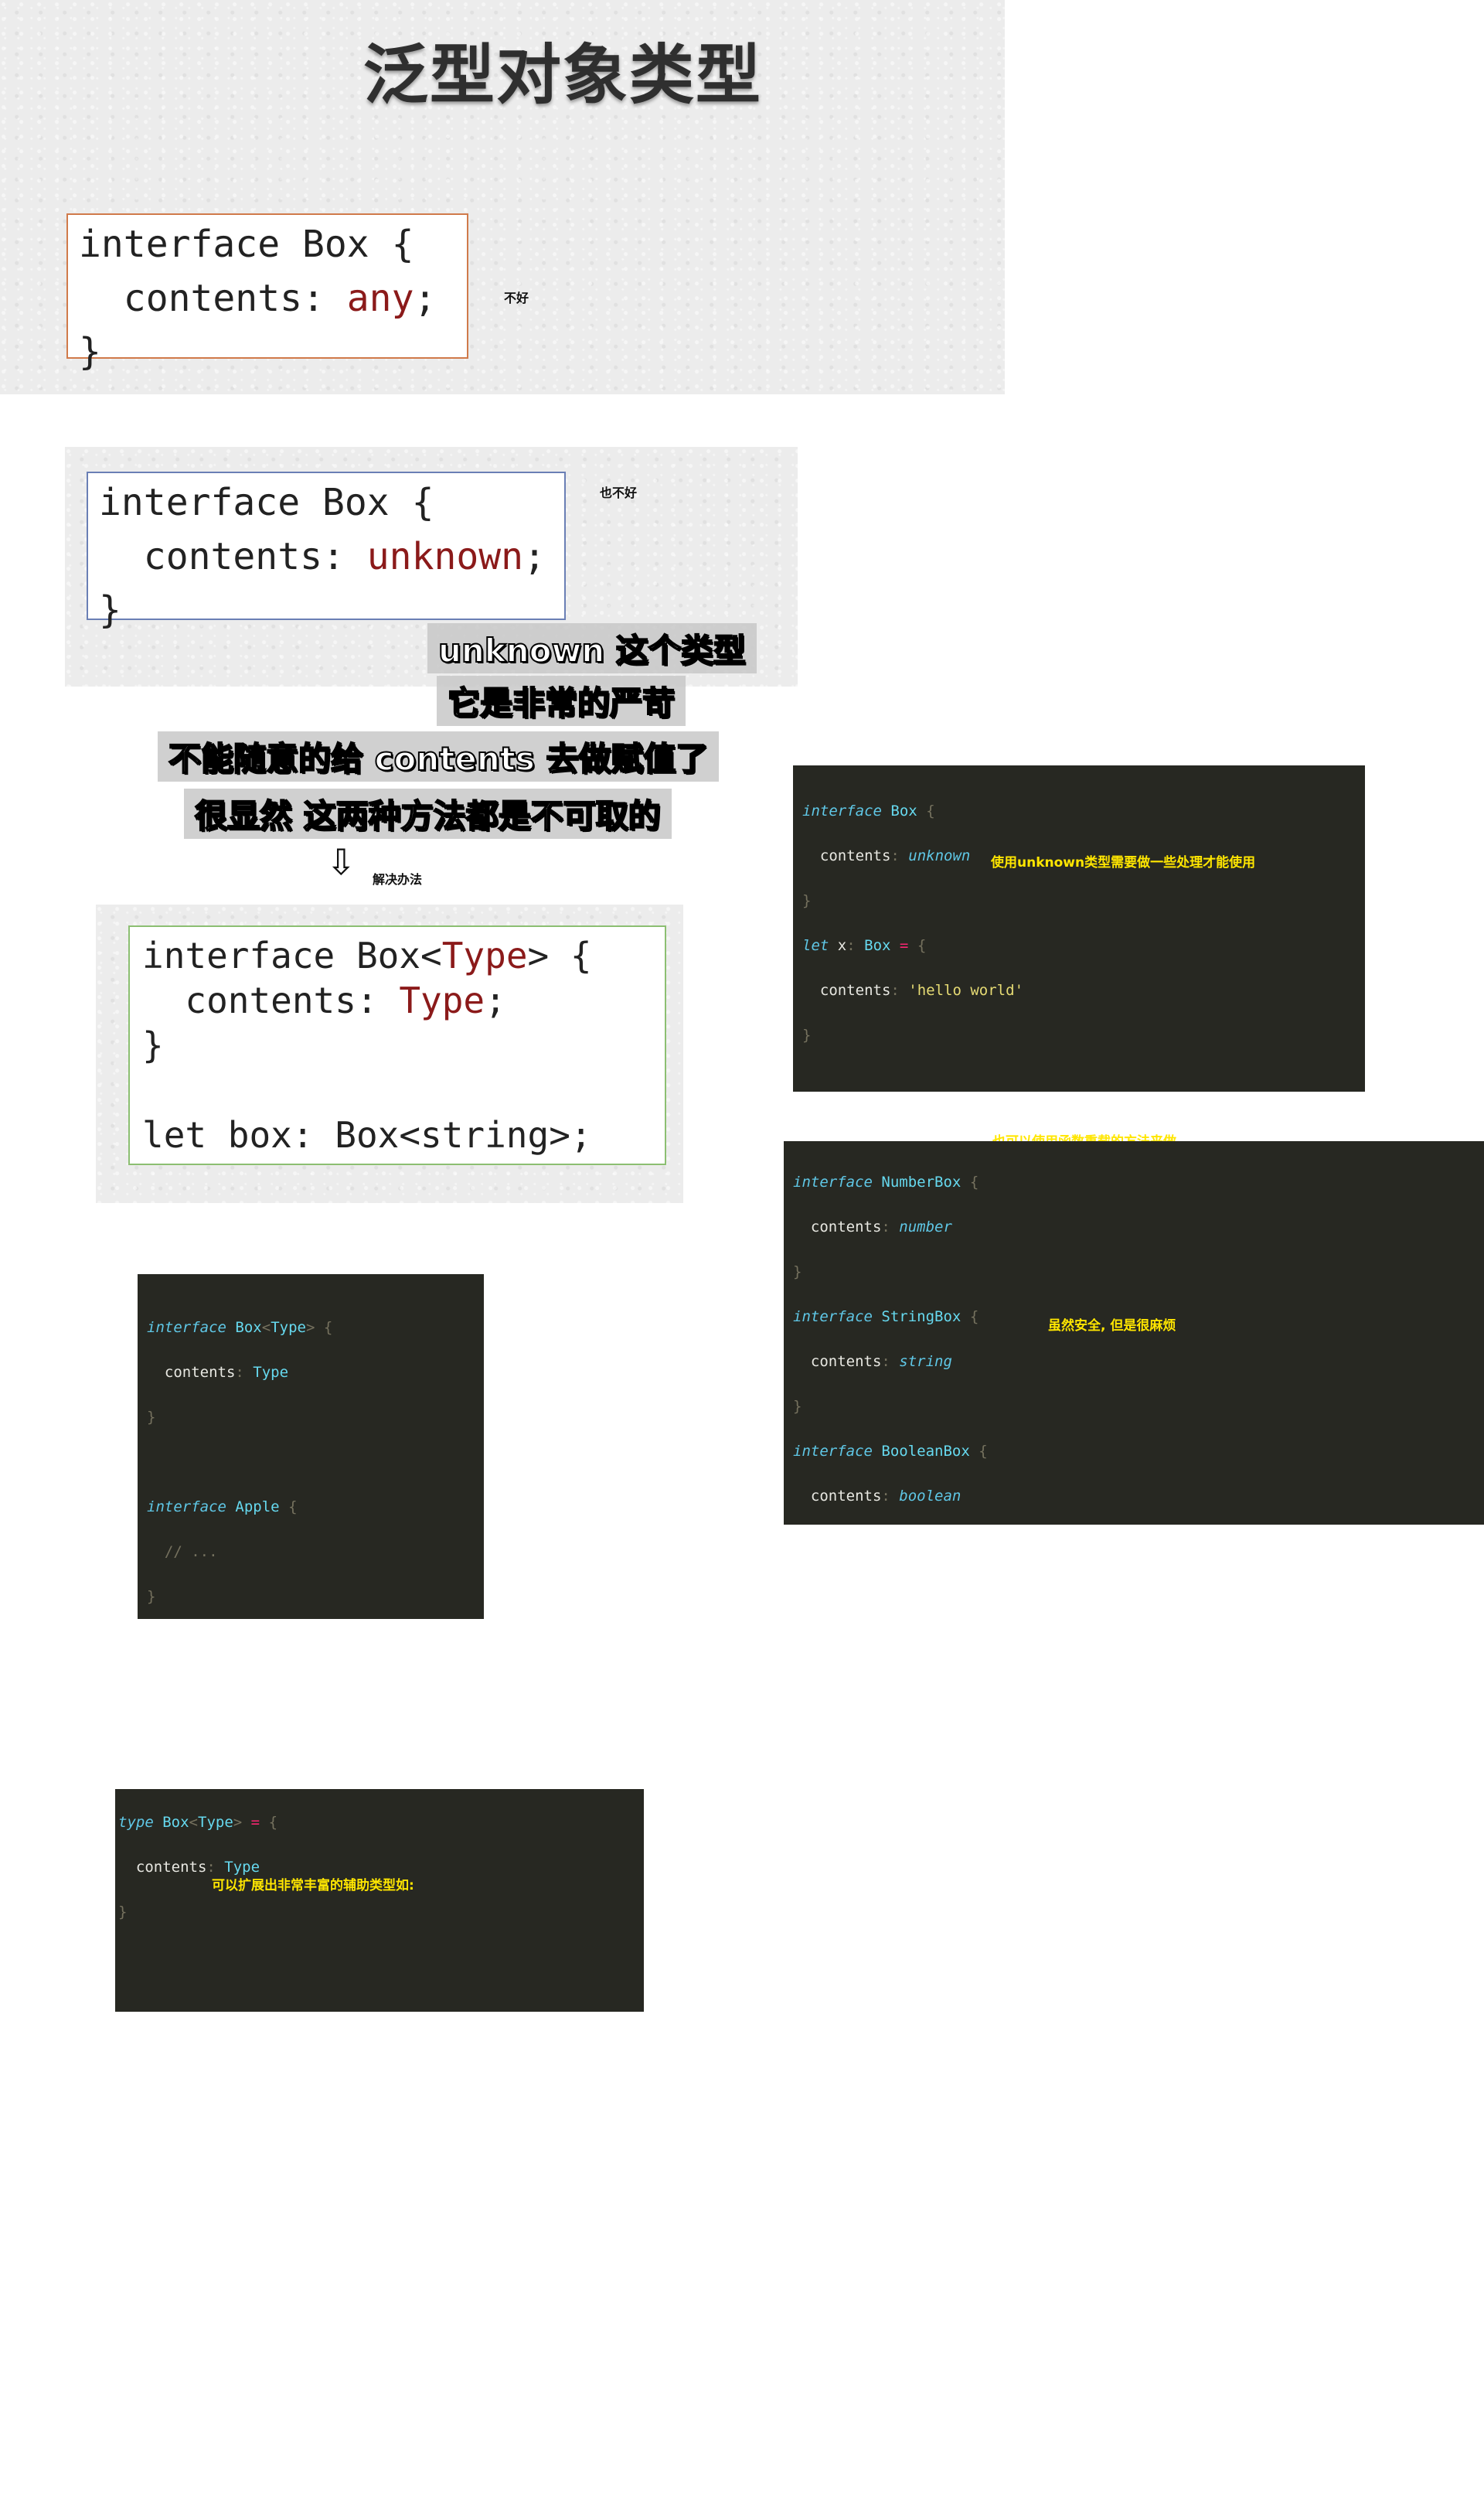 This screenshot has width=1484, height=2505. What do you see at coordinates (380, 298) in the screenshot?
I see `any-keyword: any` at bounding box center [380, 298].